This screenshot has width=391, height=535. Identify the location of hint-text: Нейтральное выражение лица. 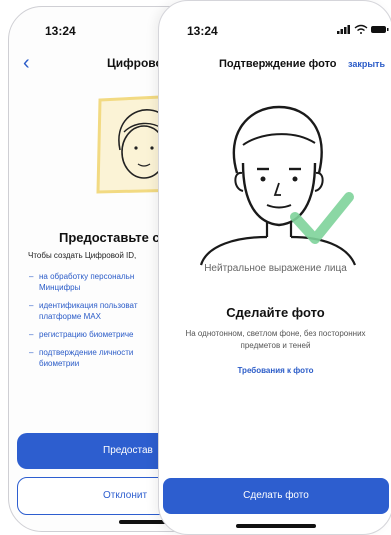
(275, 268).